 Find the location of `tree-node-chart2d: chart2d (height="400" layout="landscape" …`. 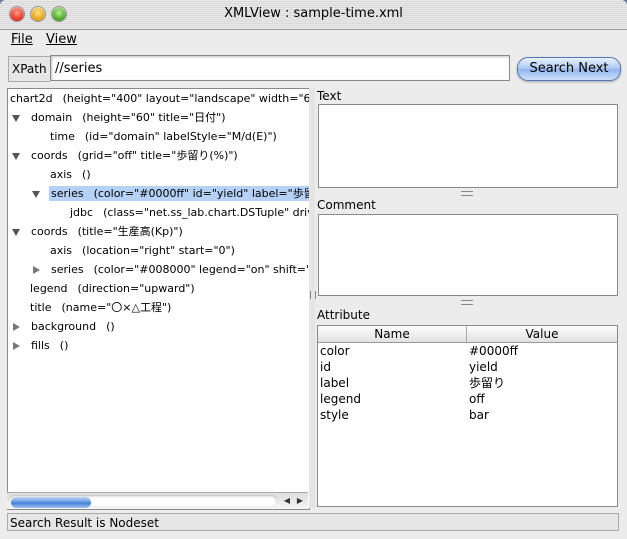

tree-node-chart2d: chart2d (height="400" layout="landscape" … is located at coordinates (158, 99).